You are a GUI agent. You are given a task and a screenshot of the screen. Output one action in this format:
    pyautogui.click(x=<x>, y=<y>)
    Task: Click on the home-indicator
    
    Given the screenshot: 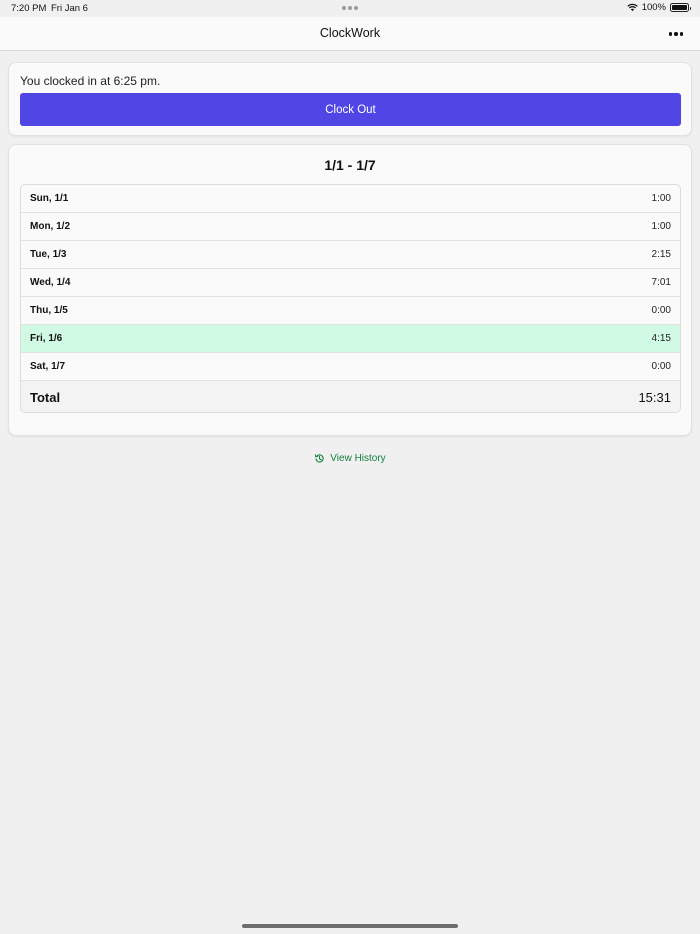 What is the action you would take?
    pyautogui.click(x=350, y=926)
    